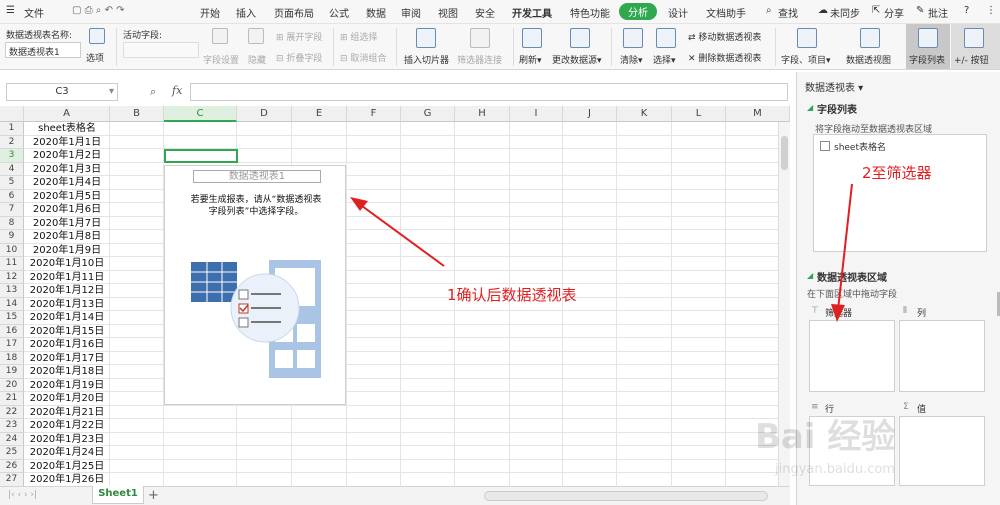 This screenshot has height=505, width=1000. What do you see at coordinates (825, 437) in the screenshot?
I see `watermark-logo: Bai 经验` at bounding box center [825, 437].